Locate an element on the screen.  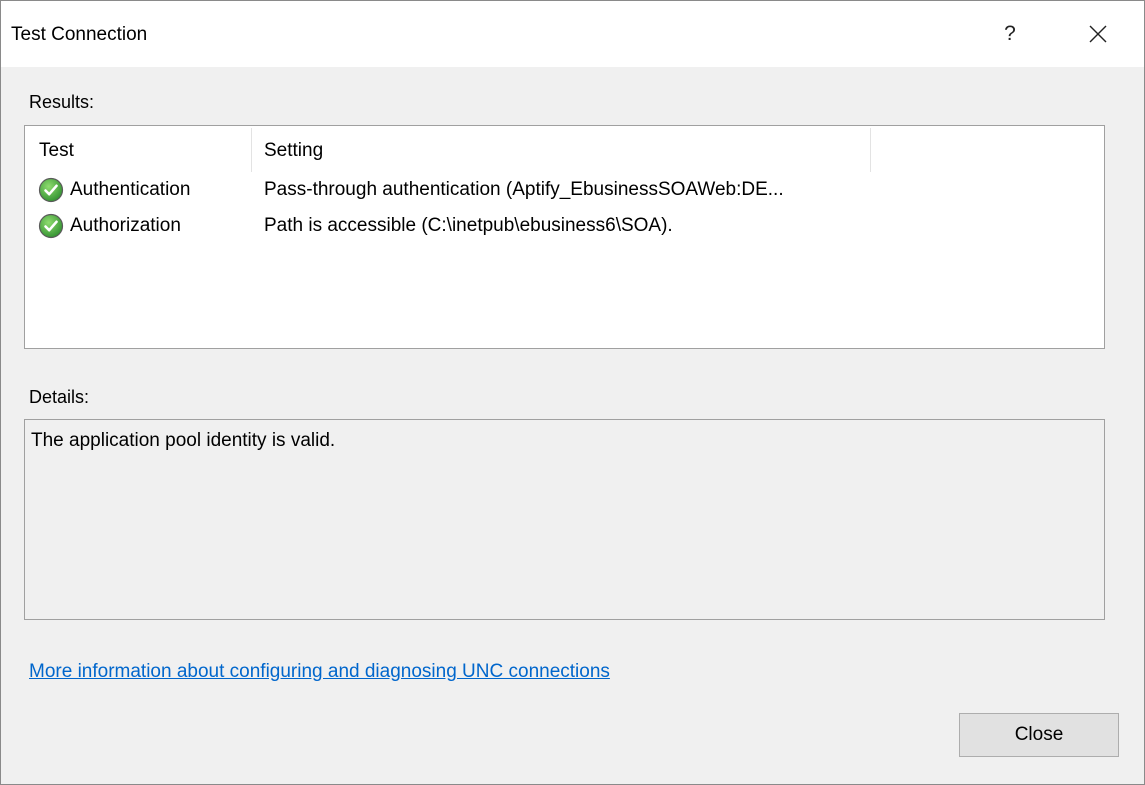
row-test-name: Authentication is located at coordinates (130, 189).